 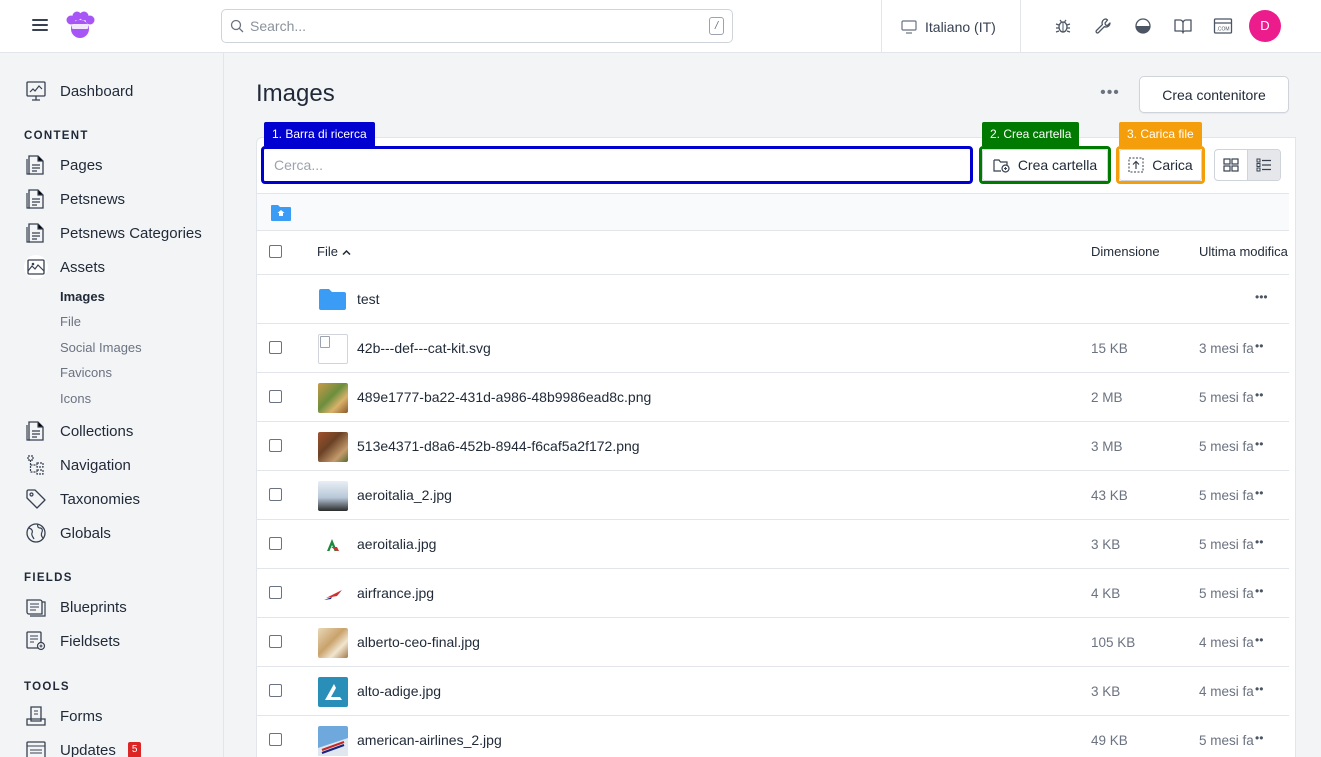 What do you see at coordinates (334, 251) in the screenshot?
I see `column-header-file: File` at bounding box center [334, 251].